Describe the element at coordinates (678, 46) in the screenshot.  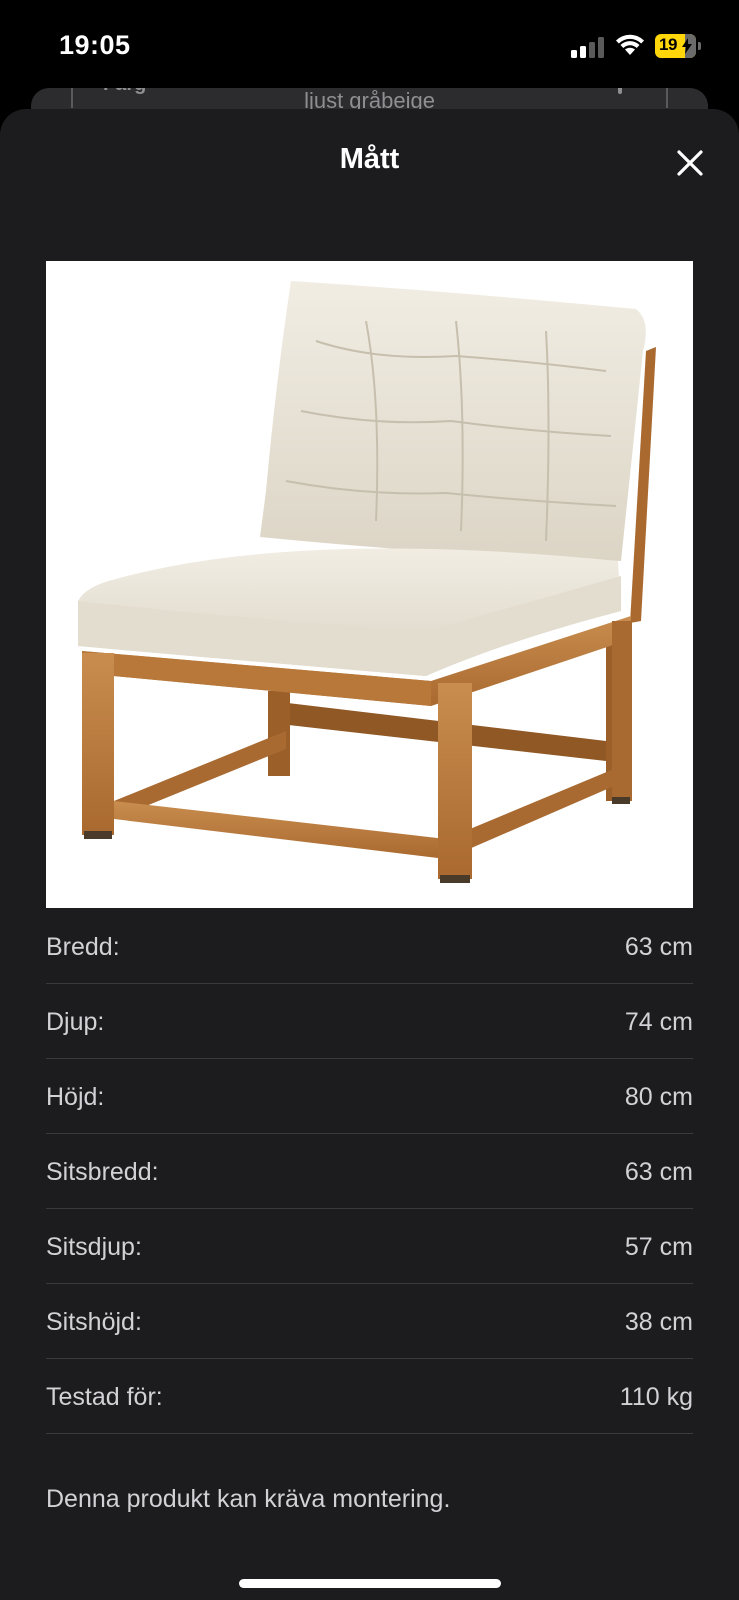
I see `battery-charging-icon: 19` at that location.